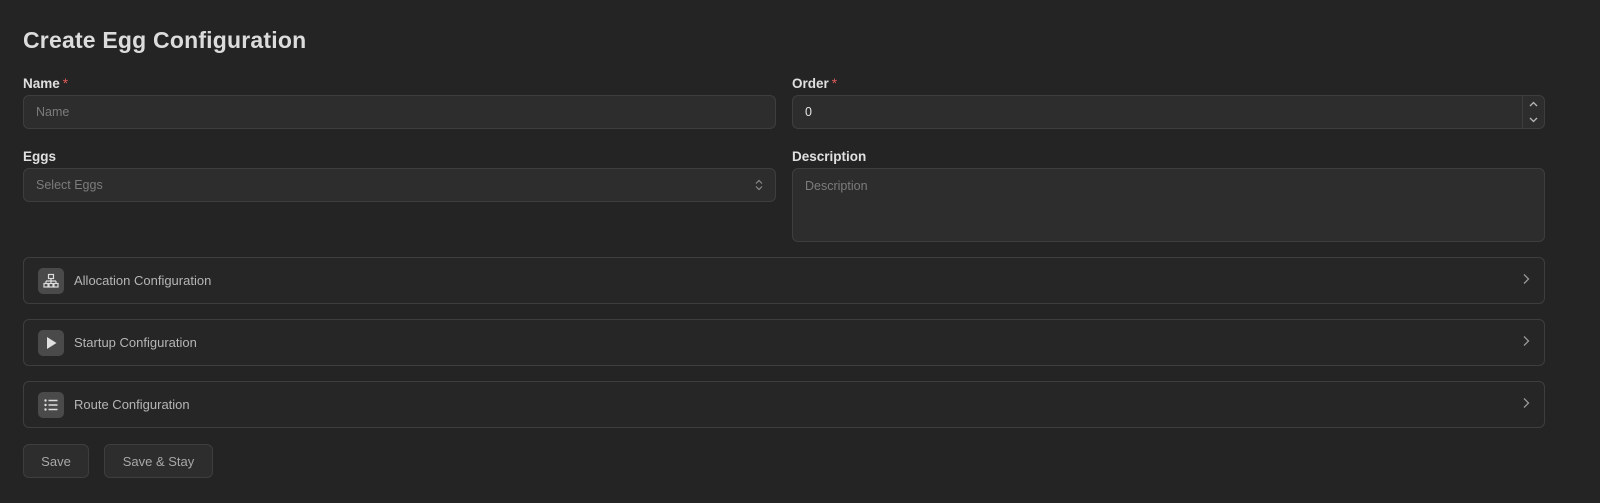 This screenshot has width=1600, height=503. Describe the element at coordinates (759, 185) in the screenshot. I see `chevron-up-down-icon` at that location.